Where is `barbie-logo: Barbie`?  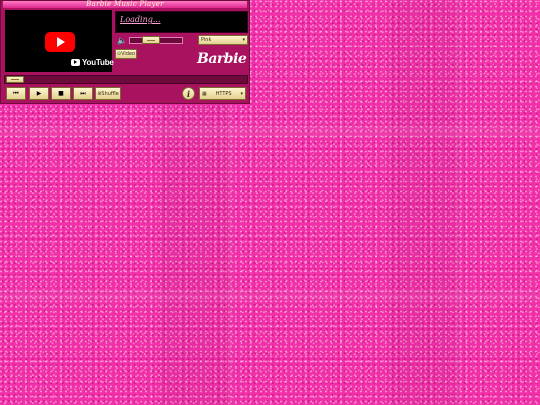
barbie-logo: Barbie is located at coordinates (222, 59).